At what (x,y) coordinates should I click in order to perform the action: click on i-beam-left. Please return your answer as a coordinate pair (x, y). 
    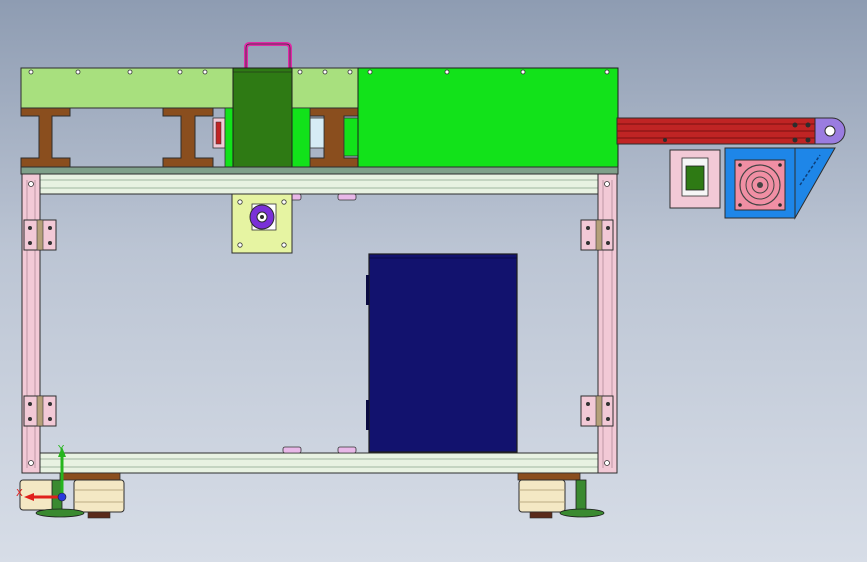
    Looking at the image, I should click on (45, 137).